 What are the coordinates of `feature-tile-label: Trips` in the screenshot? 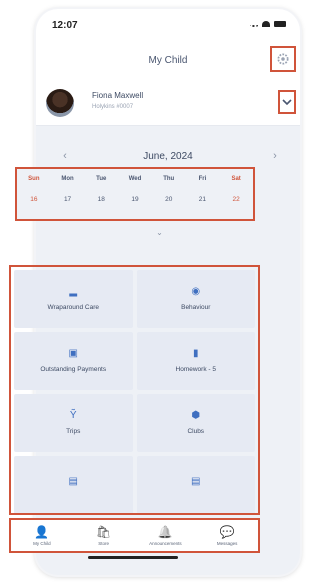 It's located at (73, 431).